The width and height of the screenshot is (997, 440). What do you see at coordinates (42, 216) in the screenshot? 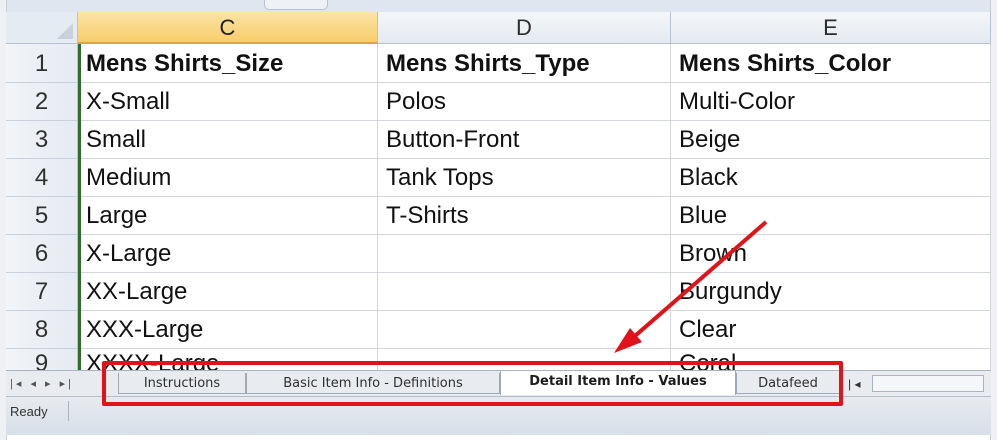
I see `row-header: 5` at bounding box center [42, 216].